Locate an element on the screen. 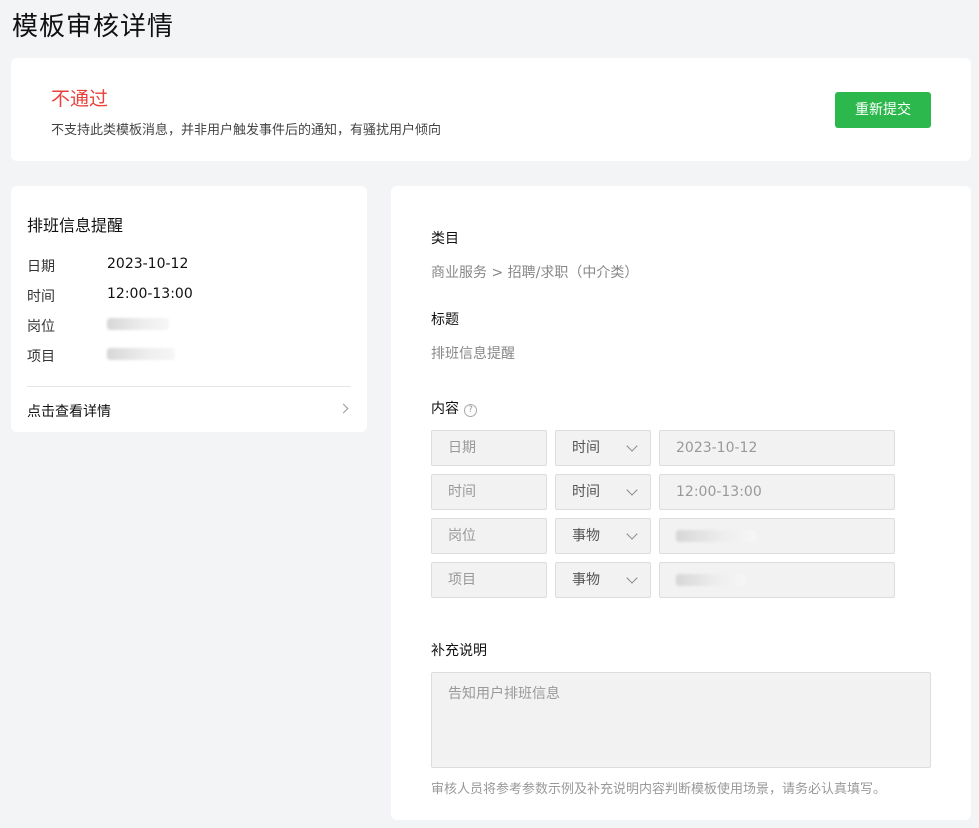  status-title: 不通过 is located at coordinates (80, 99).